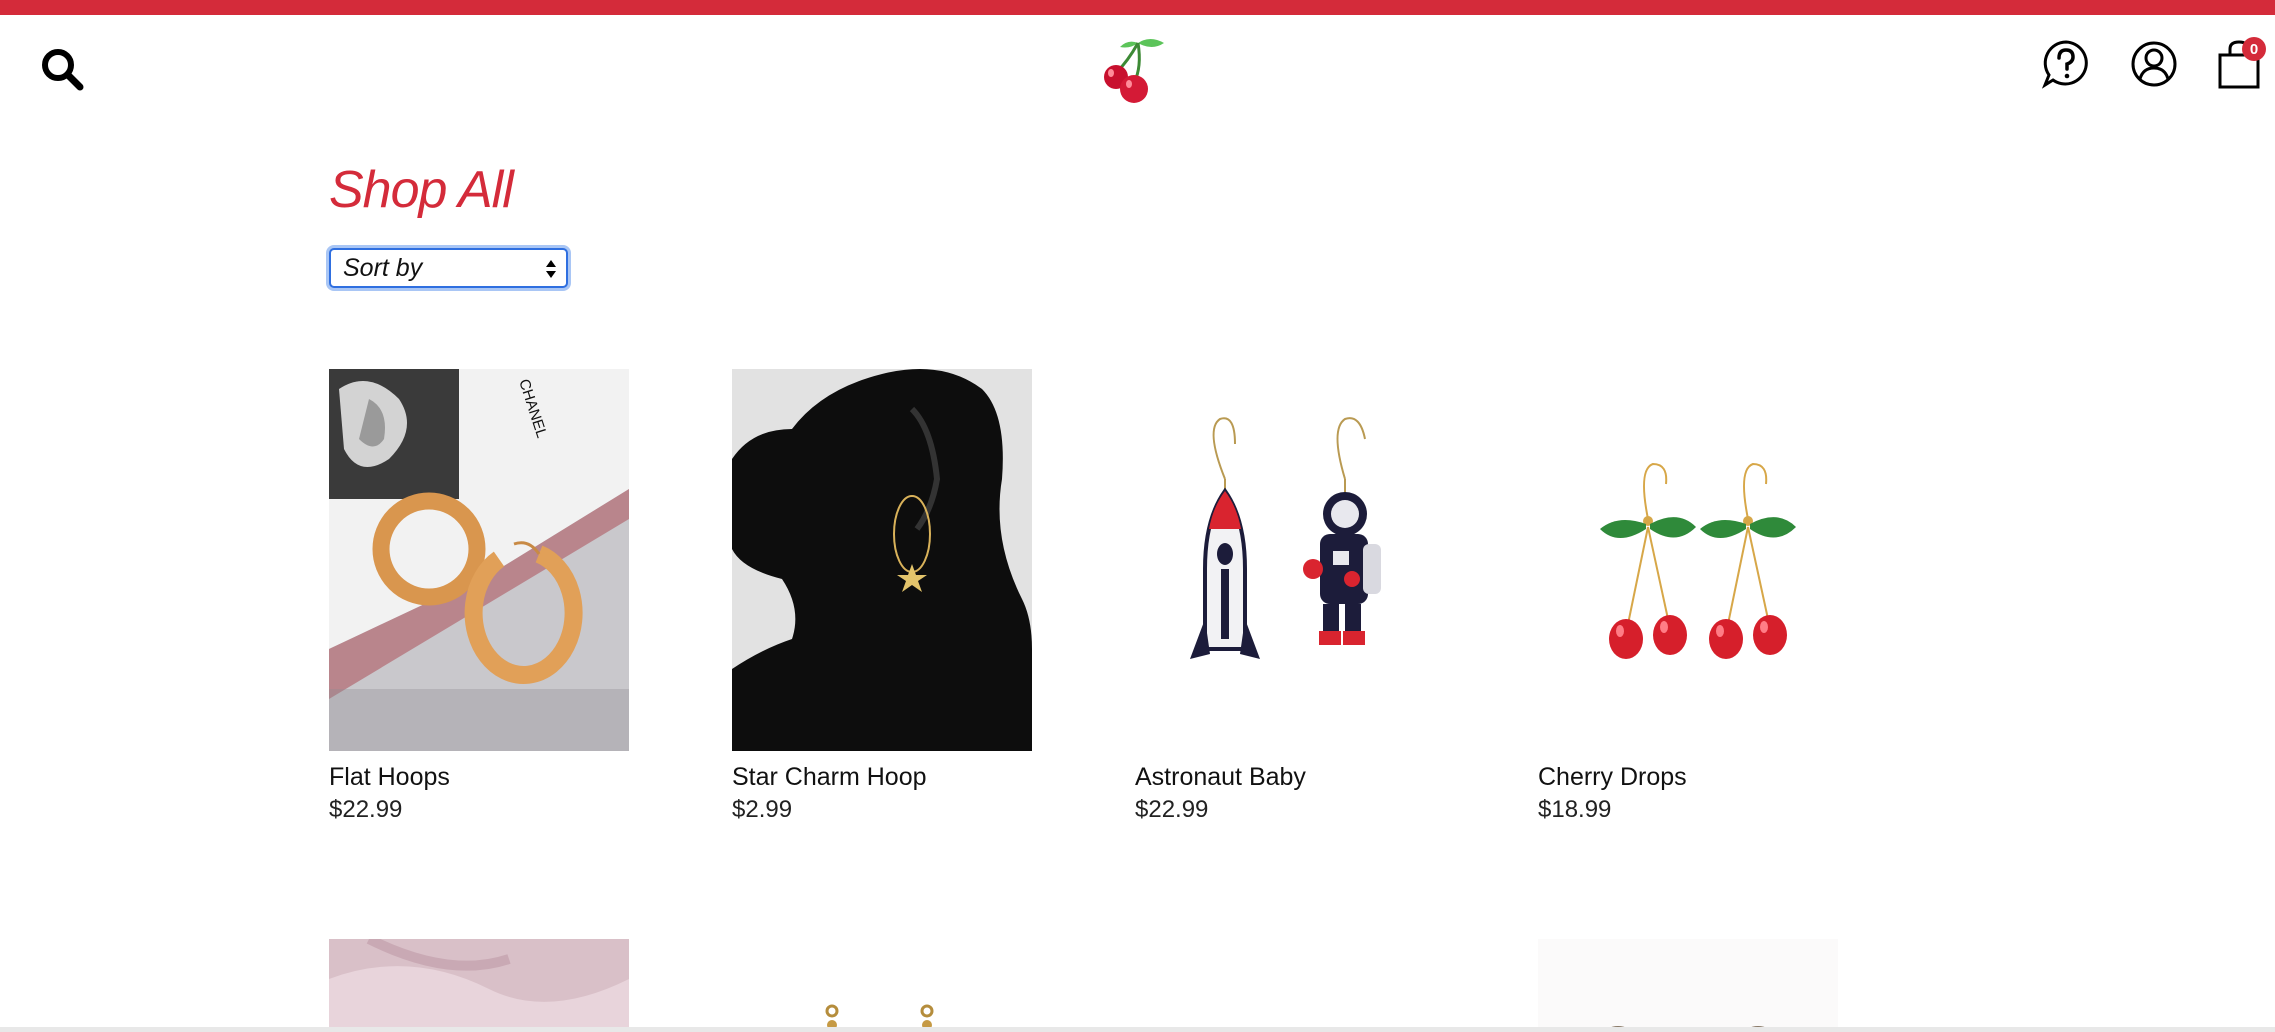 This screenshot has width=2275, height=1032. I want to click on product-name: Star Charm Hoop, so click(829, 777).